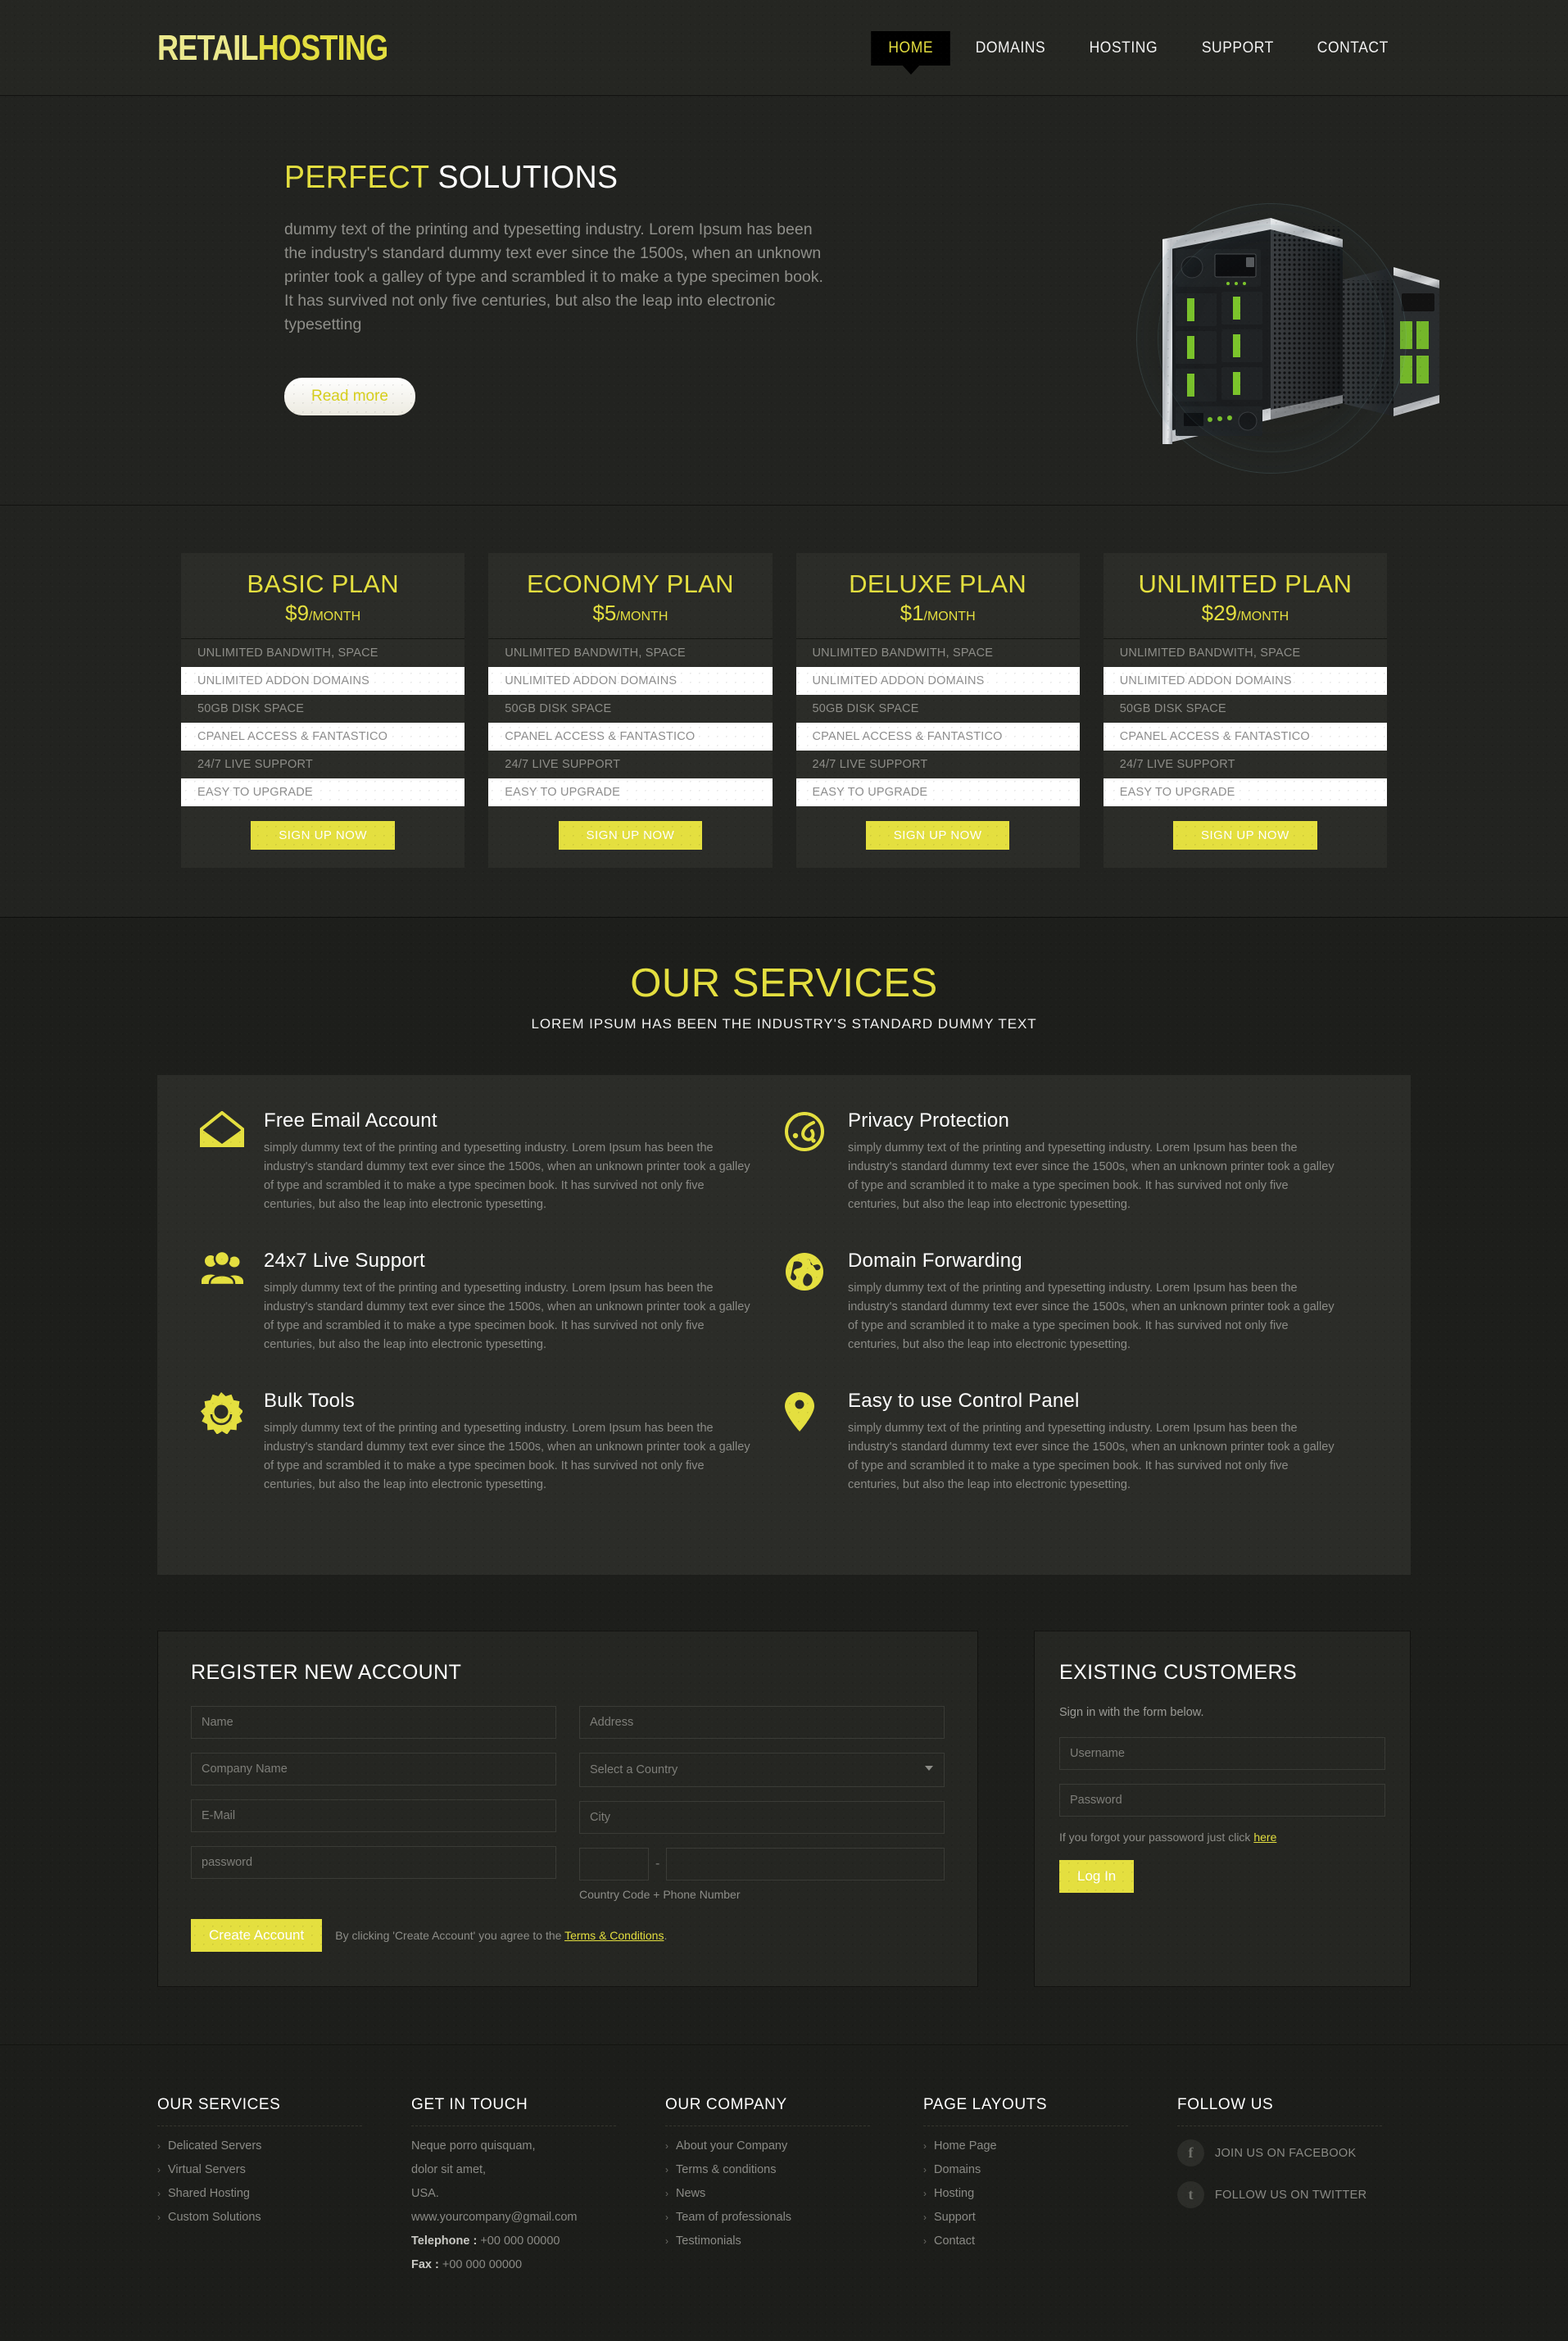 This screenshot has width=1568, height=2341. What do you see at coordinates (794, 2241) in the screenshot?
I see `footer-list-item: › Testimonials` at bounding box center [794, 2241].